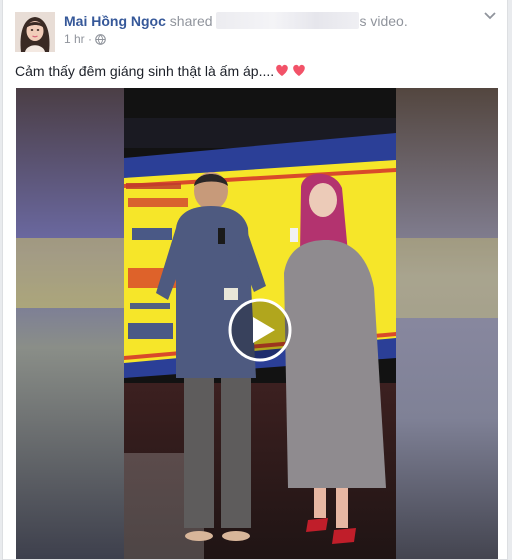  What do you see at coordinates (35, 32) in the screenshot?
I see `avatar` at bounding box center [35, 32].